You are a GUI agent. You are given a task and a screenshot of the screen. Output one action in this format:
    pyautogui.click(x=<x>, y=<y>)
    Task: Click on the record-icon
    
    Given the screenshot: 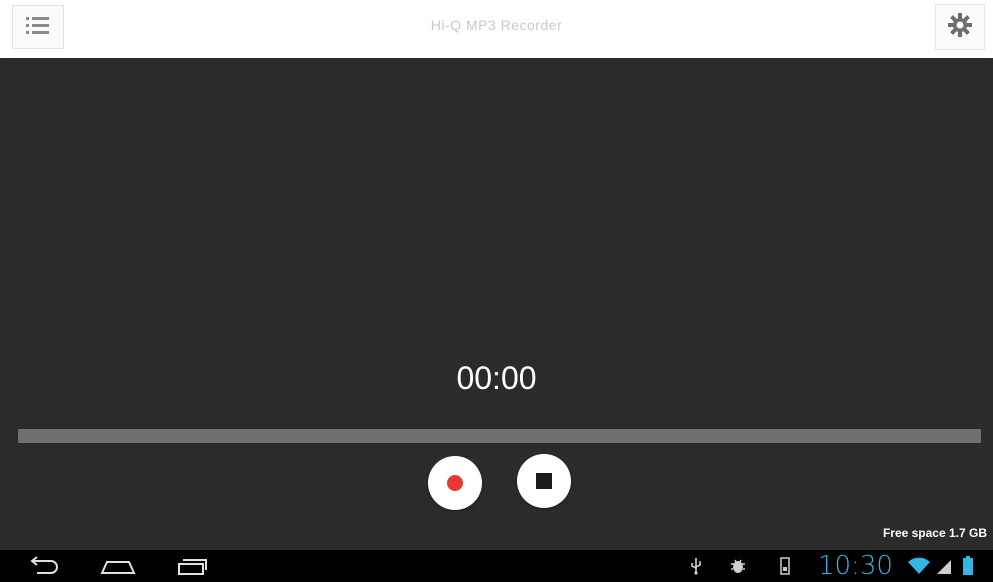 What is the action you would take?
    pyautogui.click(x=455, y=483)
    